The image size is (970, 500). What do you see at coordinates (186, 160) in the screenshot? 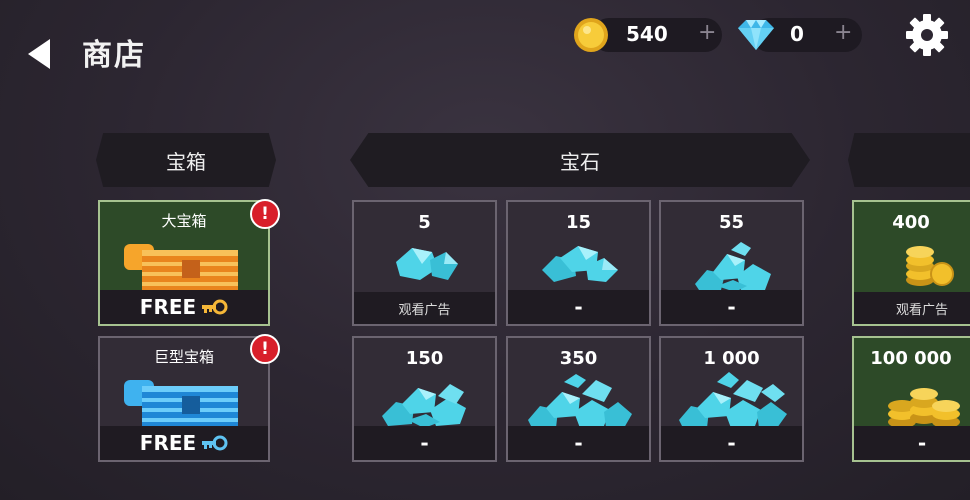
I see `section-header-chests: 宝箱` at bounding box center [186, 160].